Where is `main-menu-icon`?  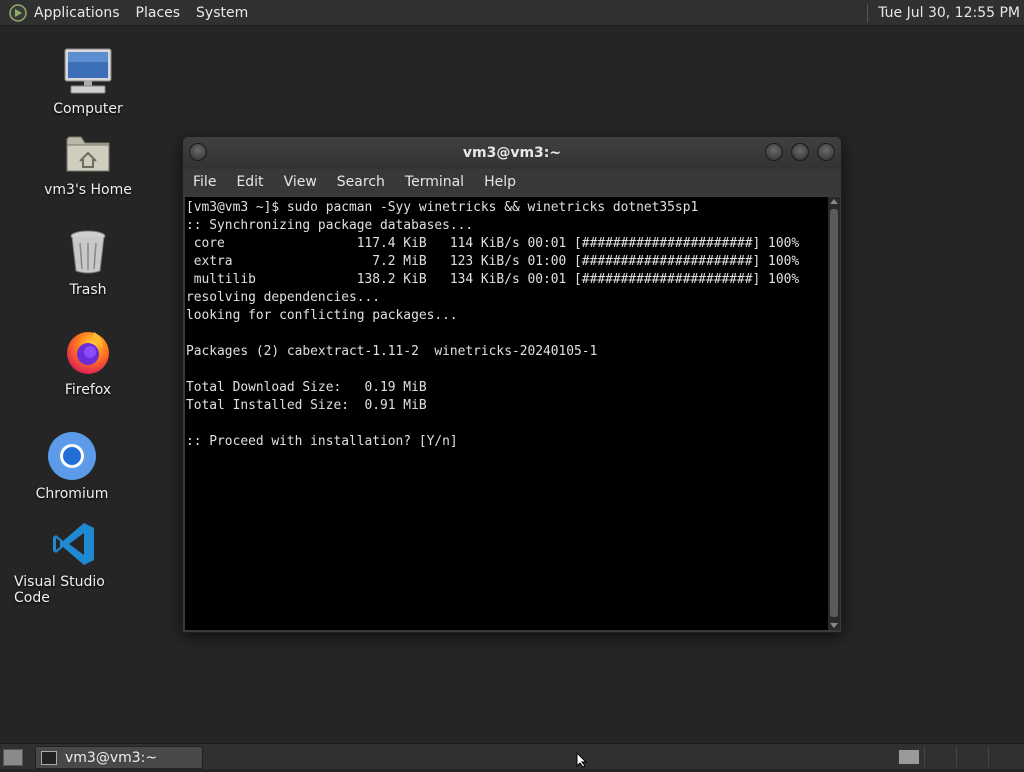
main-menu-icon is located at coordinates (18, 13).